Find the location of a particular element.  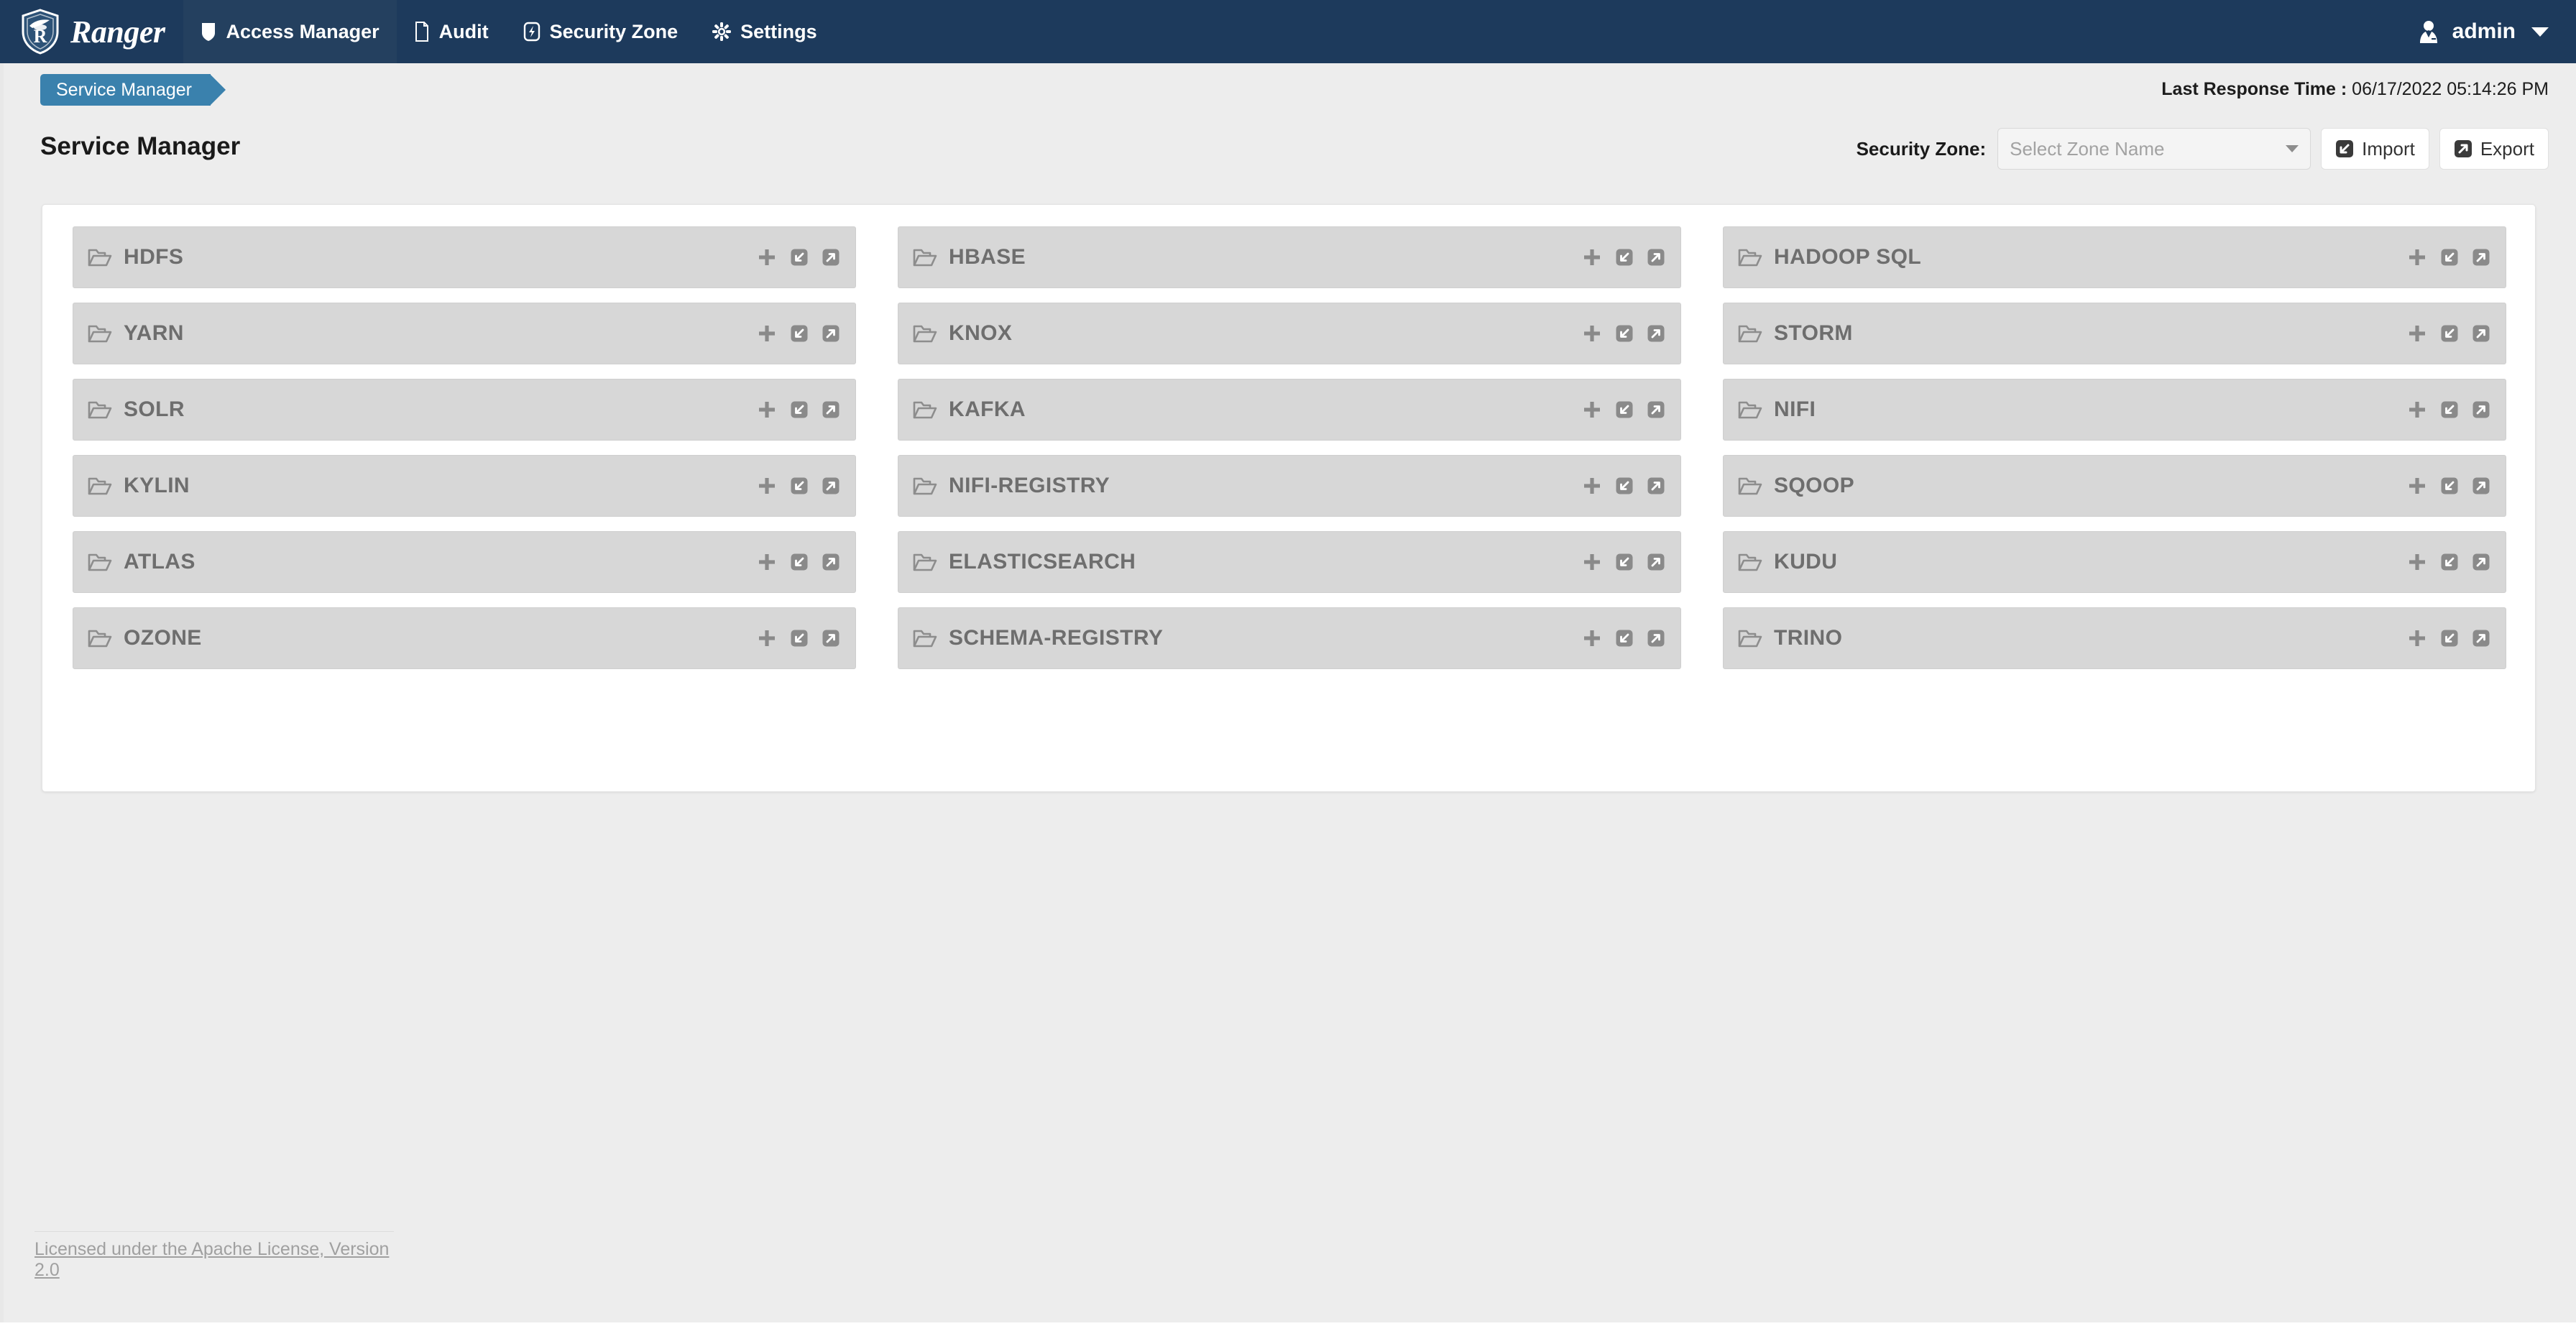

nav-item-audit: Audit is located at coordinates (451, 31).